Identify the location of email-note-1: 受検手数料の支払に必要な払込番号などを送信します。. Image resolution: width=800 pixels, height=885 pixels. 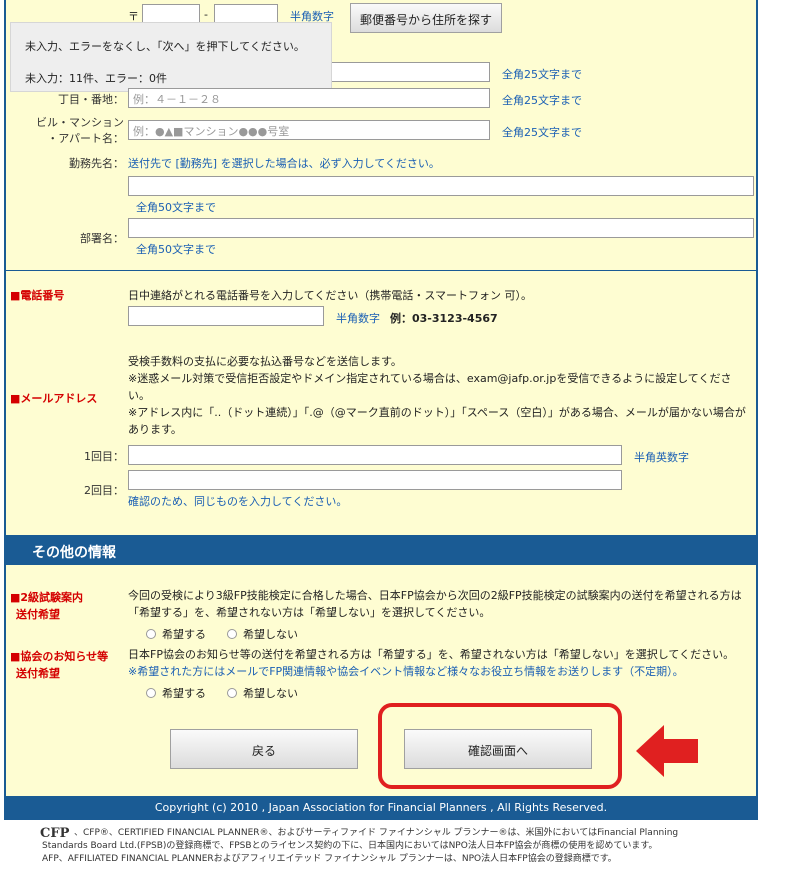
(265, 361).